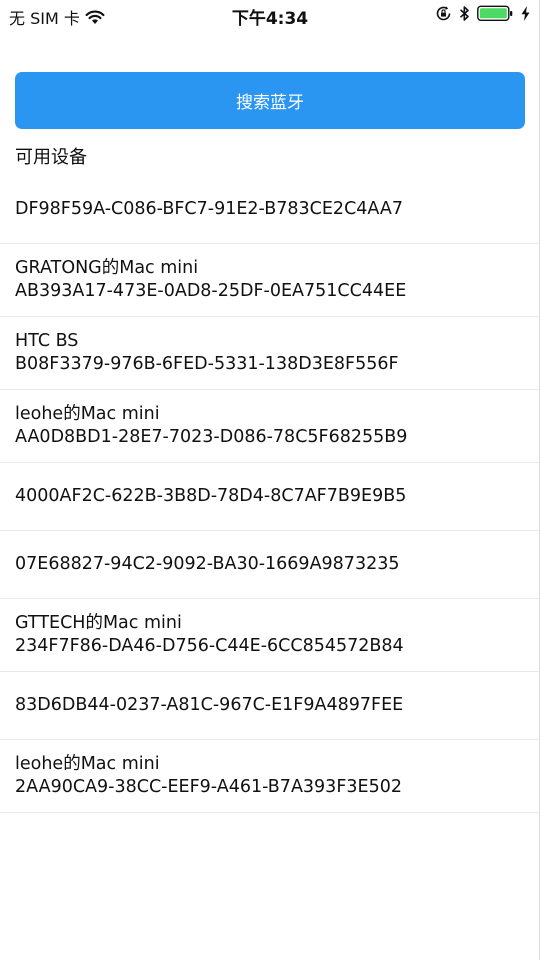  I want to click on device-row: 4000AF2C-622B-3B8D-78D4-8C7AF7B9E9B5, so click(270, 497).